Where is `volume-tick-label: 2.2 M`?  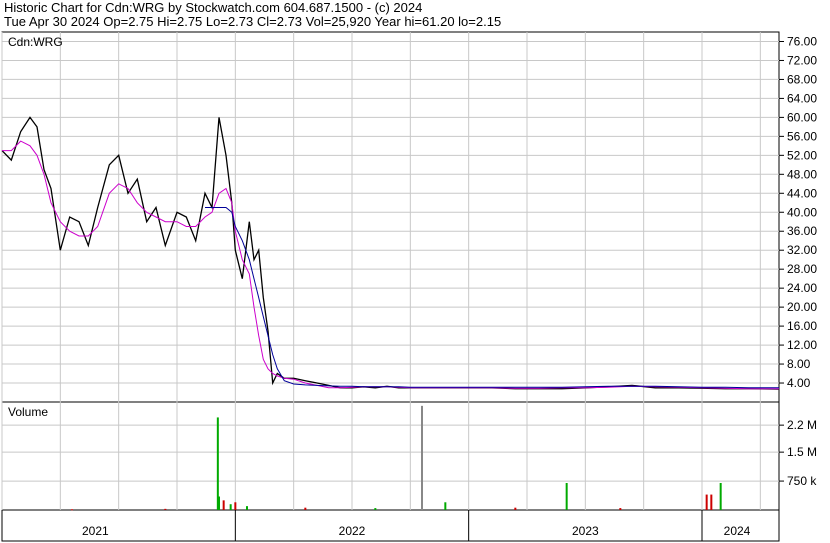 volume-tick-label: 2.2 M is located at coordinates (802, 425).